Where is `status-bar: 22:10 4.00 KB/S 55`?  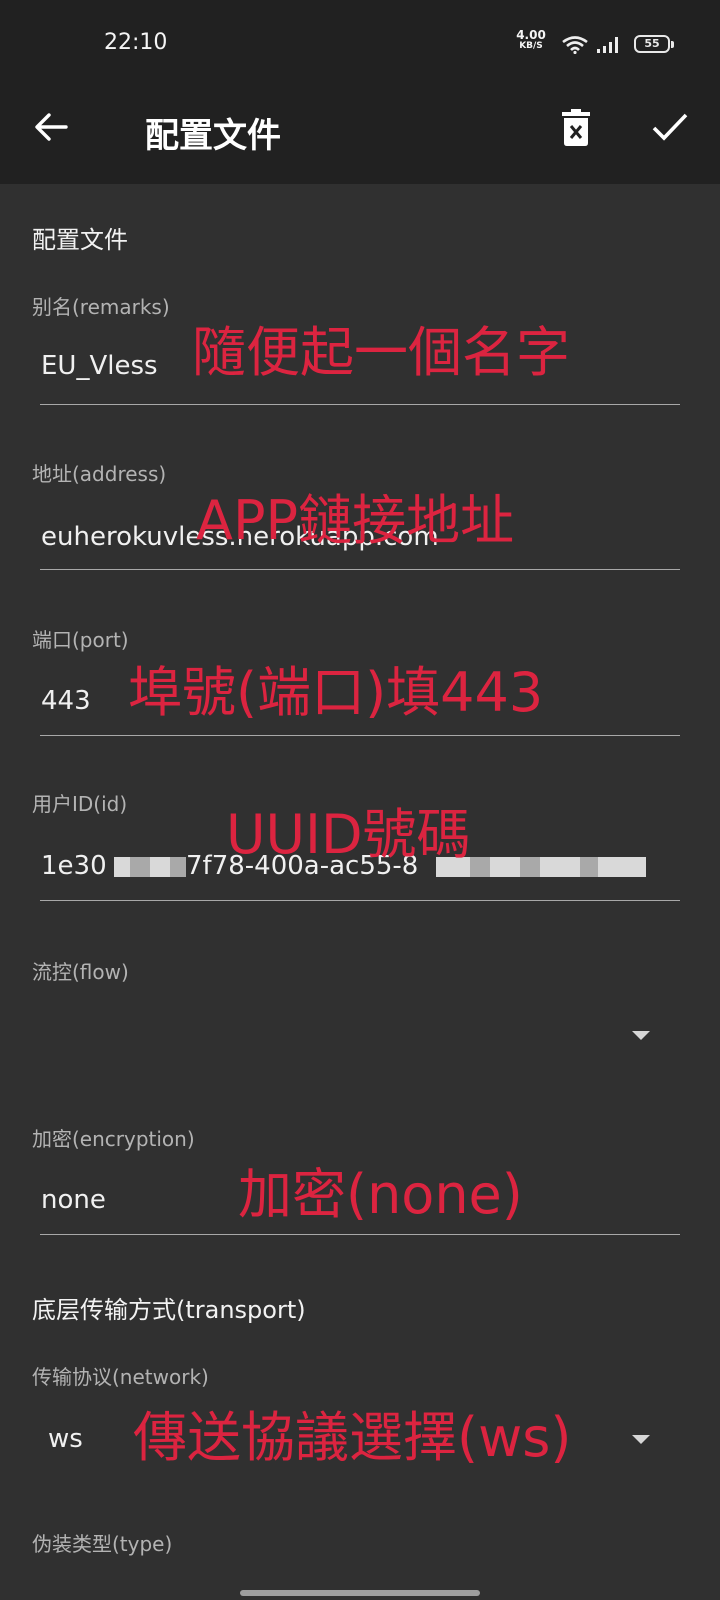 status-bar: 22:10 4.00 KB/S 55 is located at coordinates (360, 36).